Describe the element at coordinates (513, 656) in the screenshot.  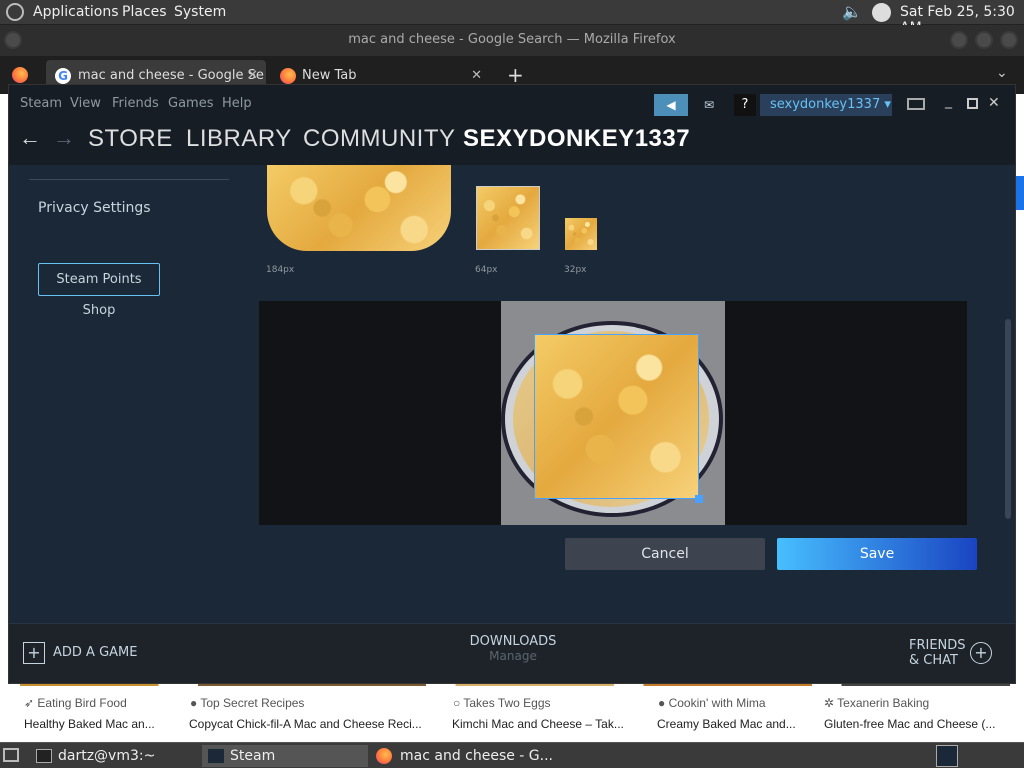
I see `manage-label: Manage` at that location.